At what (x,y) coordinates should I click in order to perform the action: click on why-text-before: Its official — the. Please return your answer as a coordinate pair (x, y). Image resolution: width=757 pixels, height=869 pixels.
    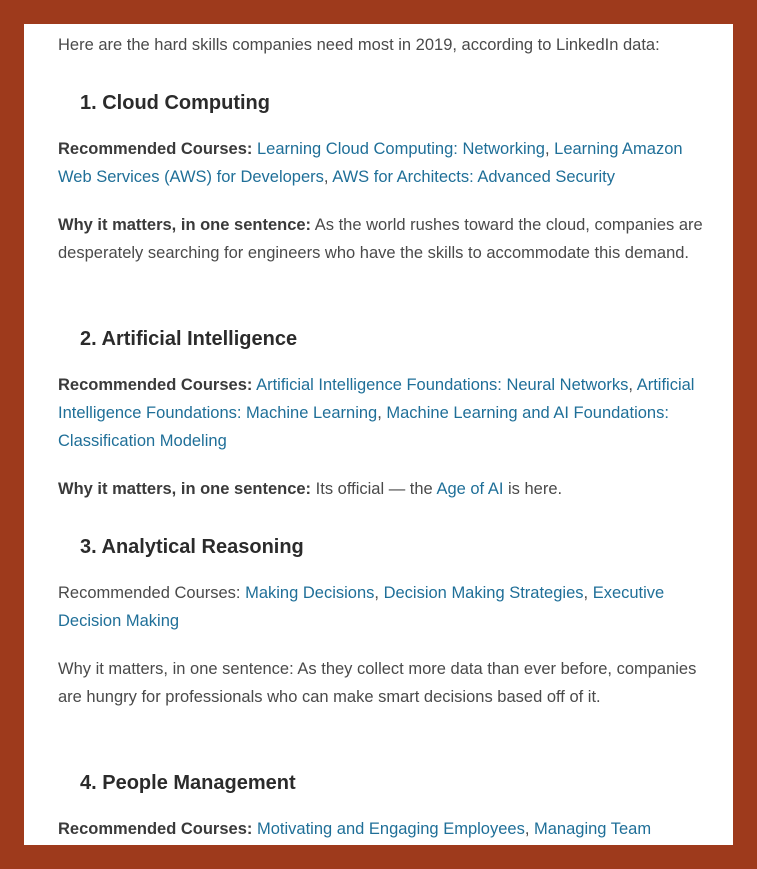
    Looking at the image, I should click on (374, 489).